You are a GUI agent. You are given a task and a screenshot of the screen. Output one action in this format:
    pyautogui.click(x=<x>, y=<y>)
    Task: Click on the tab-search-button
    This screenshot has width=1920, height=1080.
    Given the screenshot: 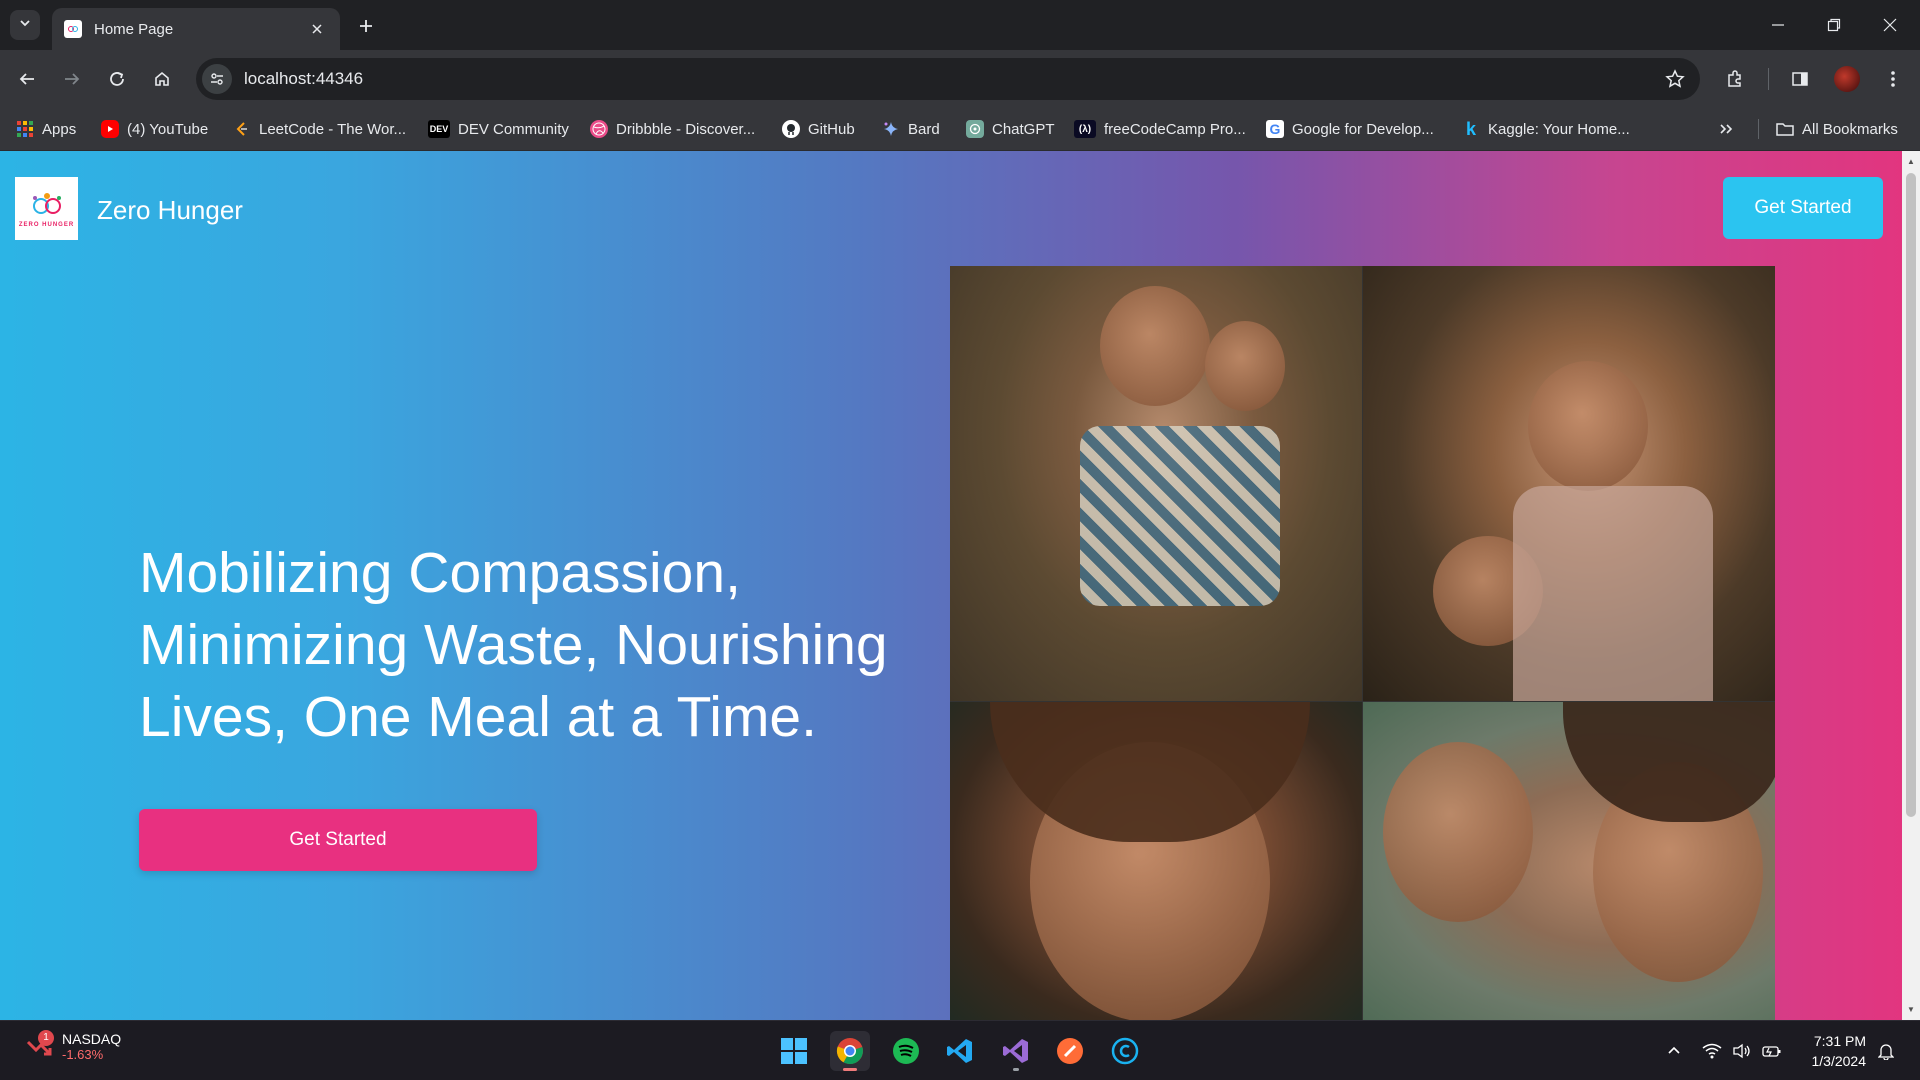 What is the action you would take?
    pyautogui.click(x=25, y=25)
    